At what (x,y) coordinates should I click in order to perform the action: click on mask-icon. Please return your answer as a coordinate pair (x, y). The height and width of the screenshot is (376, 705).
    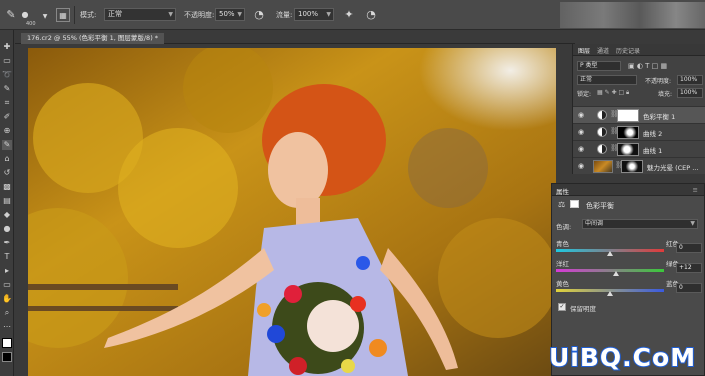
    Looking at the image, I should click on (574, 204).